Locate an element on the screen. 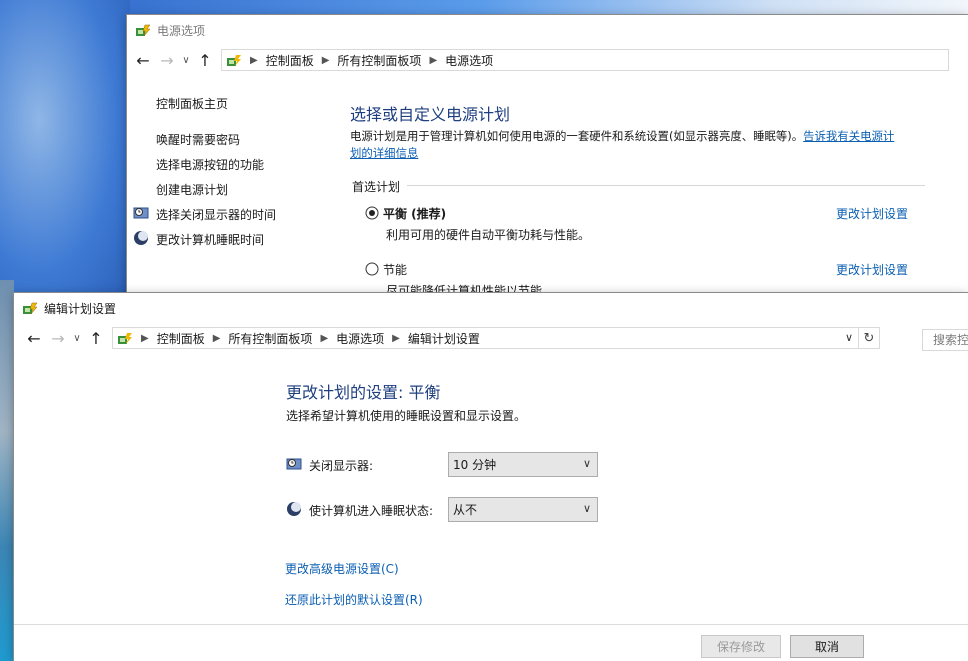  sidebar-link-sleep-time: 更改计算机睡眠时间 is located at coordinates (210, 239).